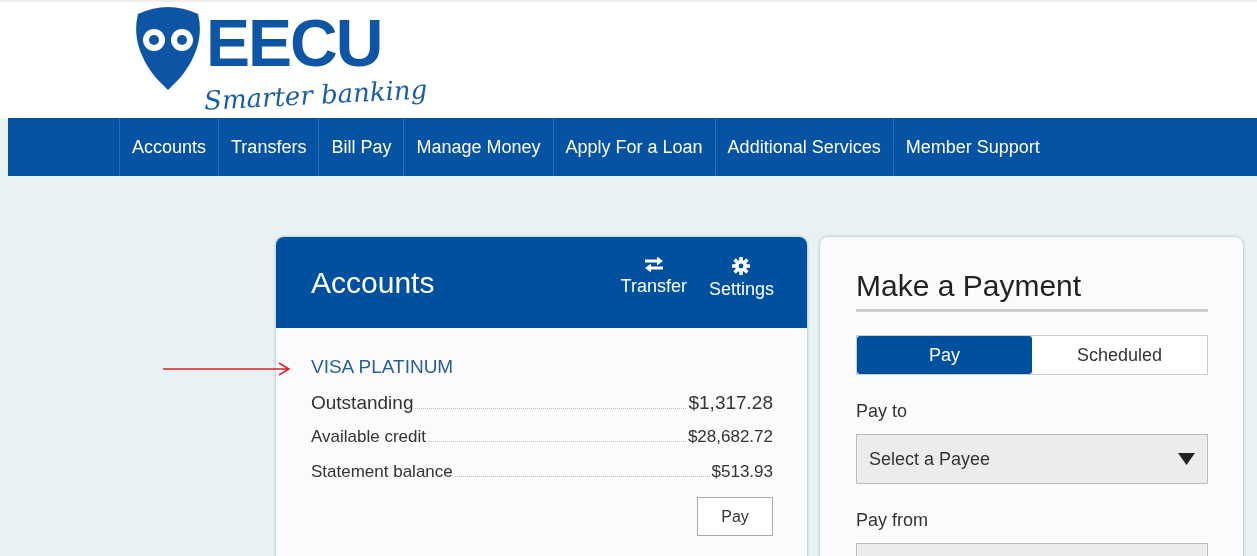 This screenshot has width=1257, height=556. Describe the element at coordinates (361, 147) in the screenshot. I see `nav-link: Bill Pay` at that location.